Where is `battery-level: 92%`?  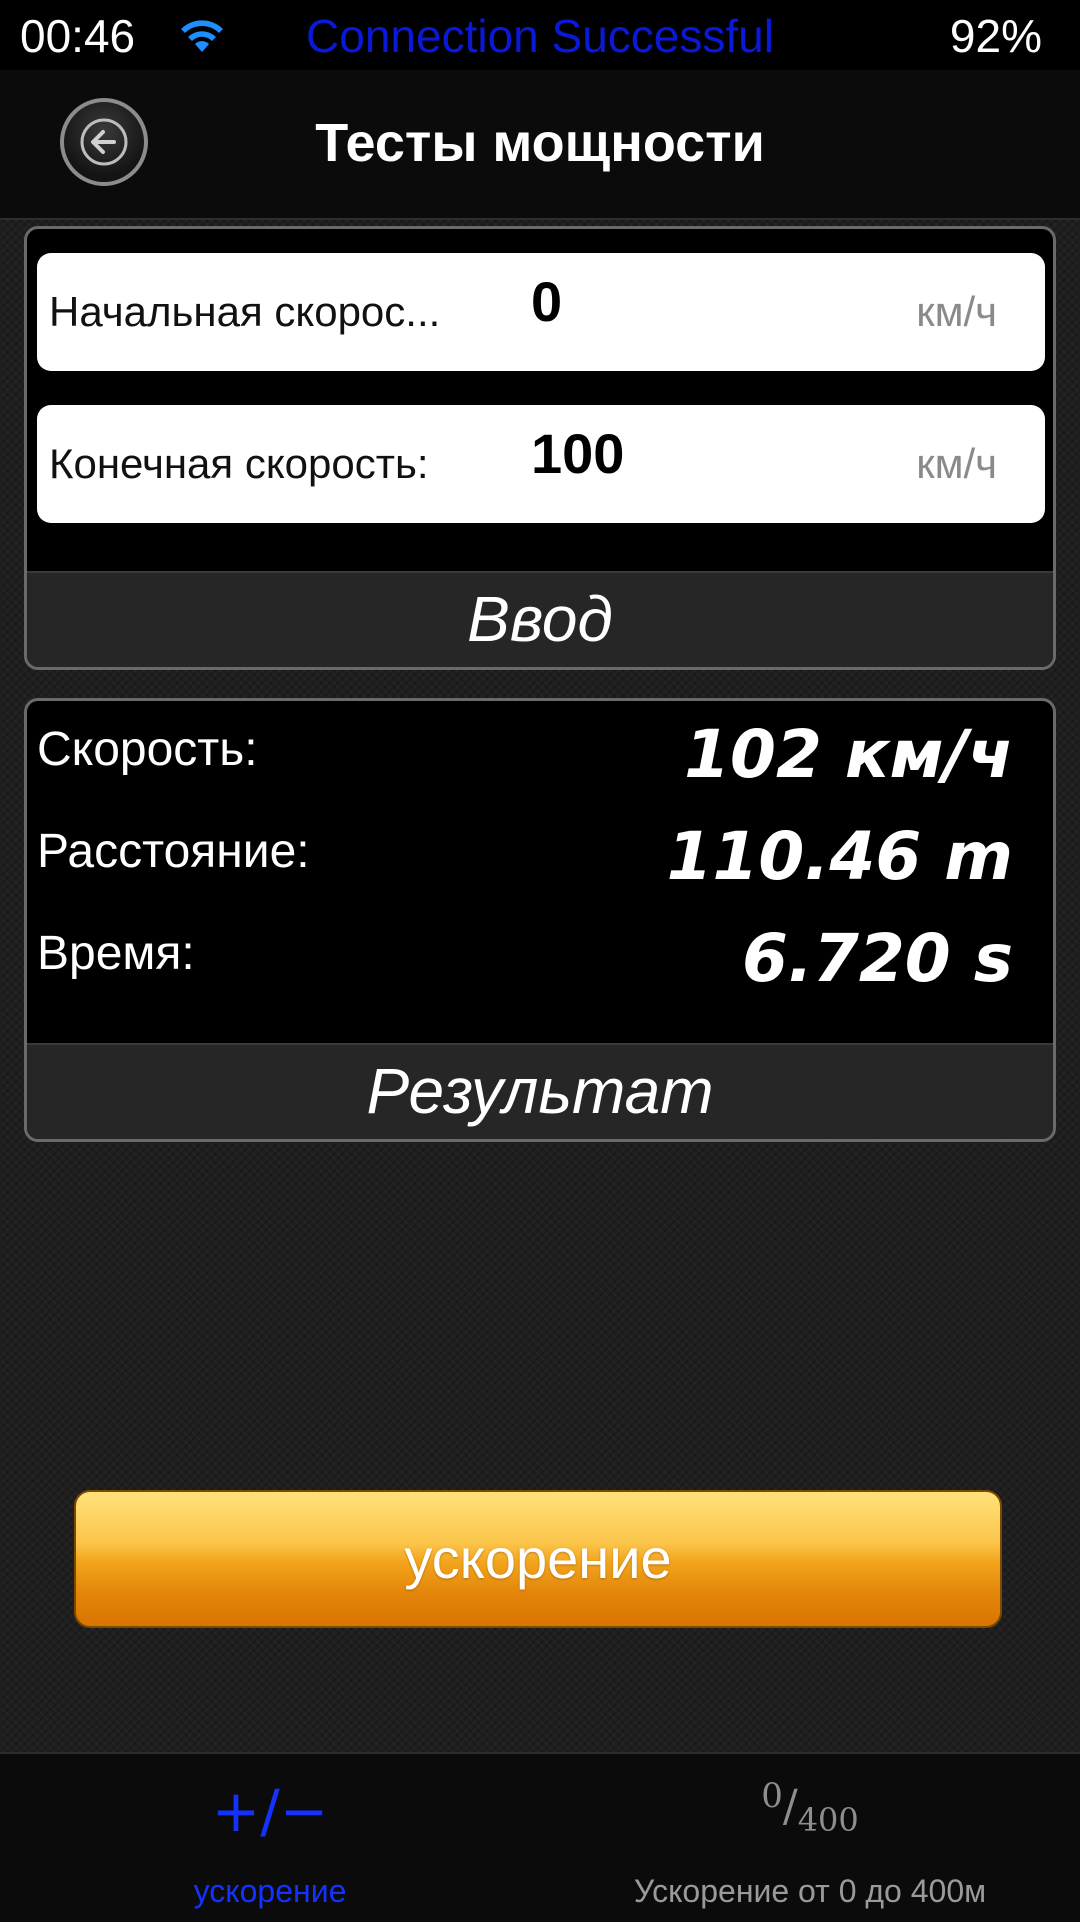 battery-level: 92% is located at coordinates (995, 36).